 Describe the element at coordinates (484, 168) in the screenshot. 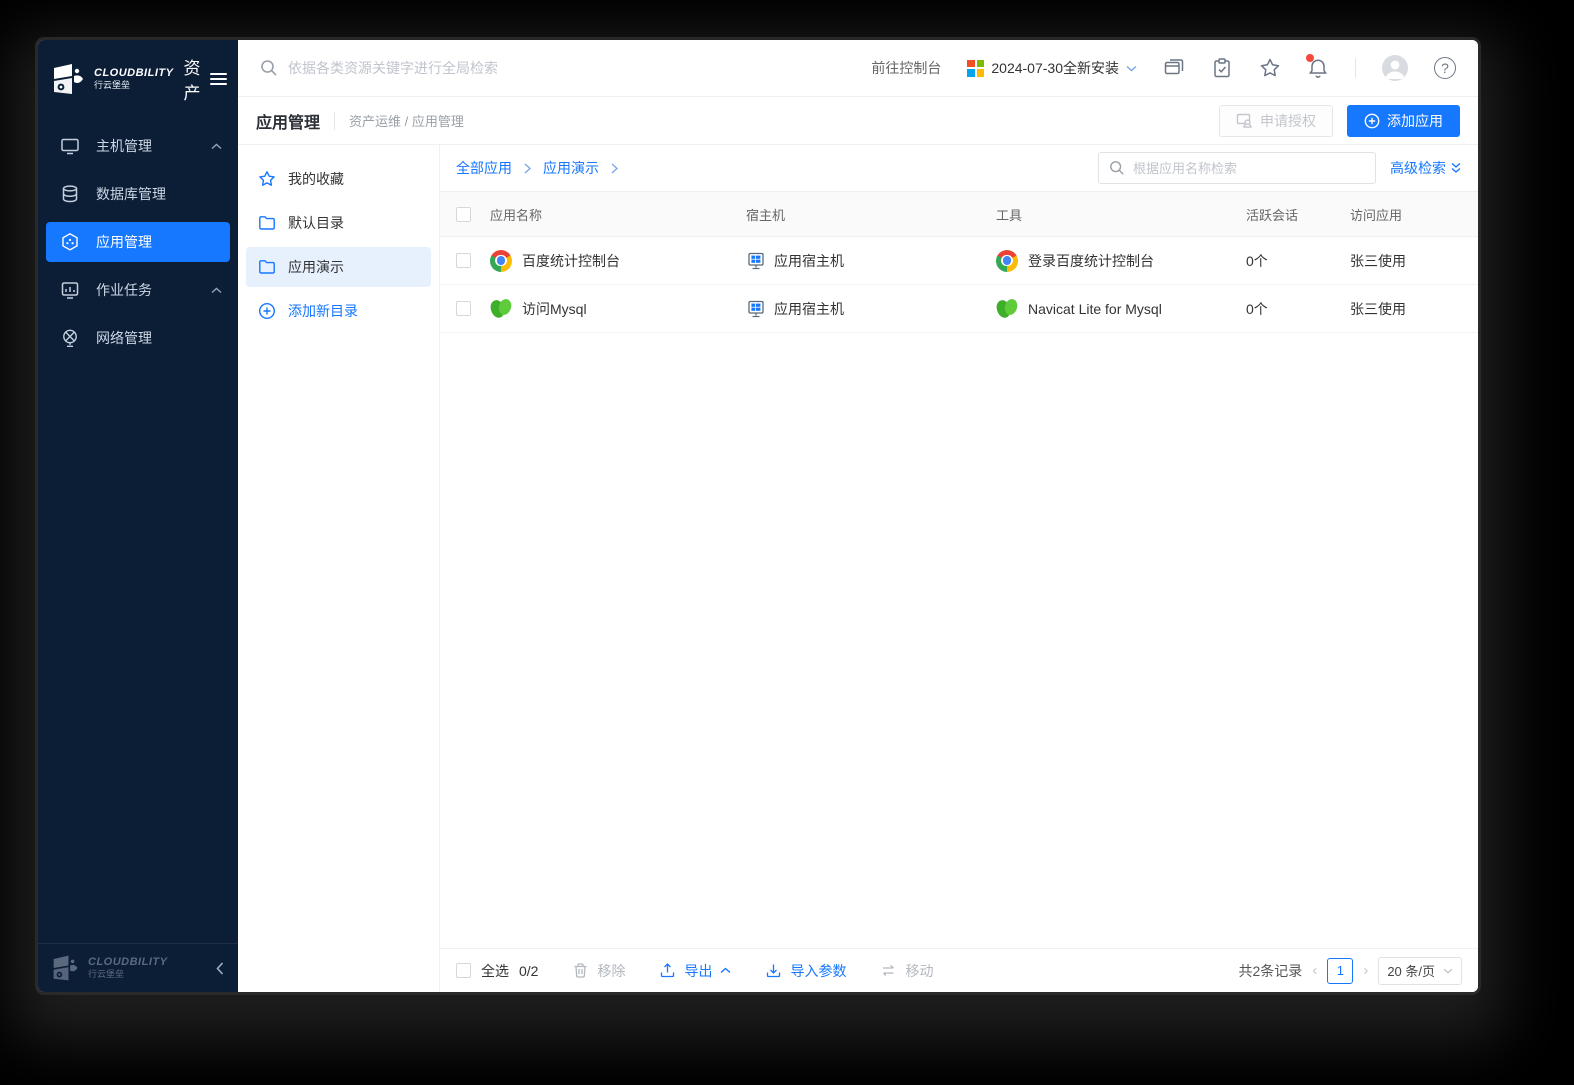

I see `tab-all-apps: 全部应用` at that location.